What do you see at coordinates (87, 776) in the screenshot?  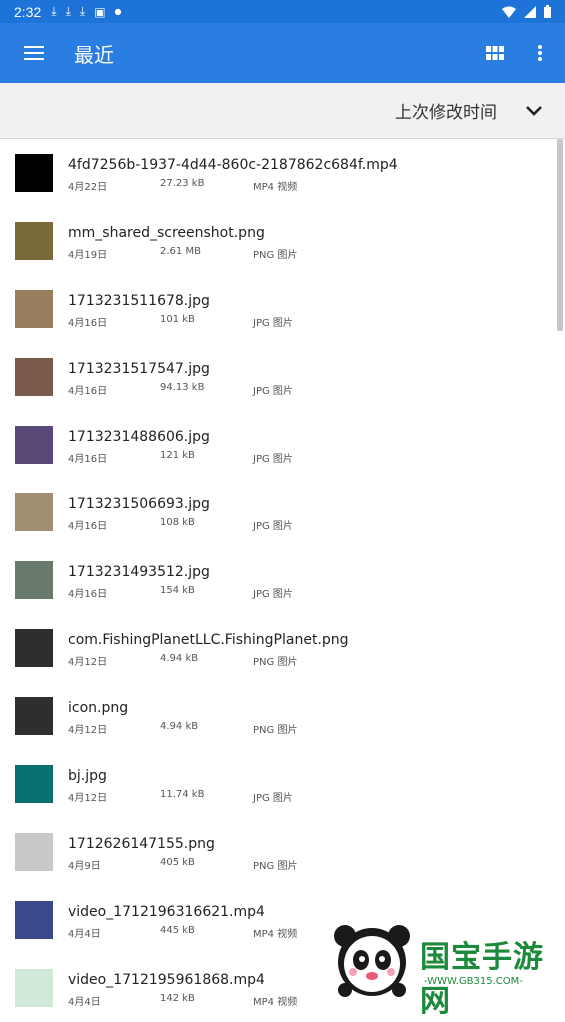 I see `file-name: bj.jpg` at bounding box center [87, 776].